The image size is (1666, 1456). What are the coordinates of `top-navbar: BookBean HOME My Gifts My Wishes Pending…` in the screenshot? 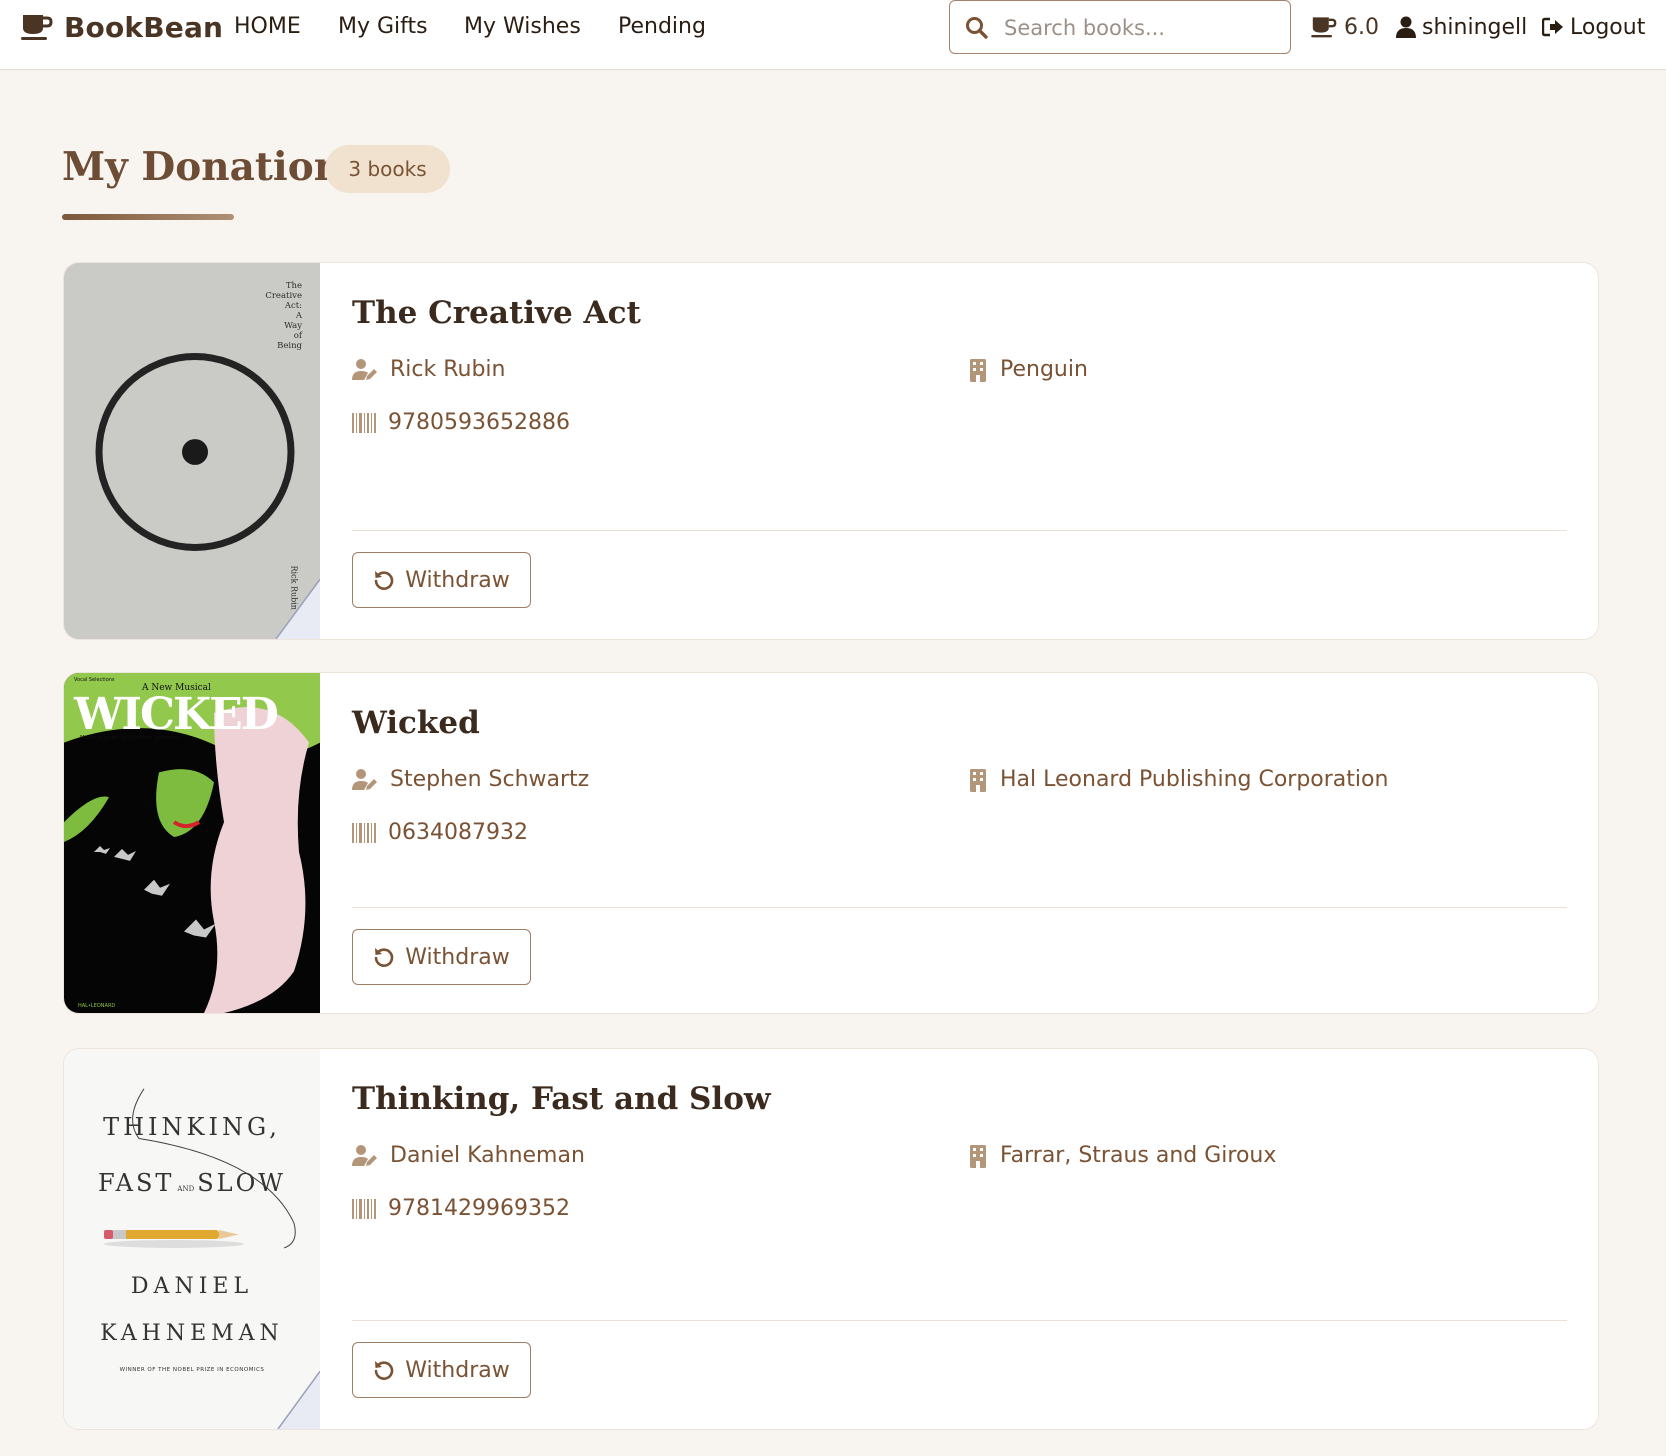 It's located at (833, 35).